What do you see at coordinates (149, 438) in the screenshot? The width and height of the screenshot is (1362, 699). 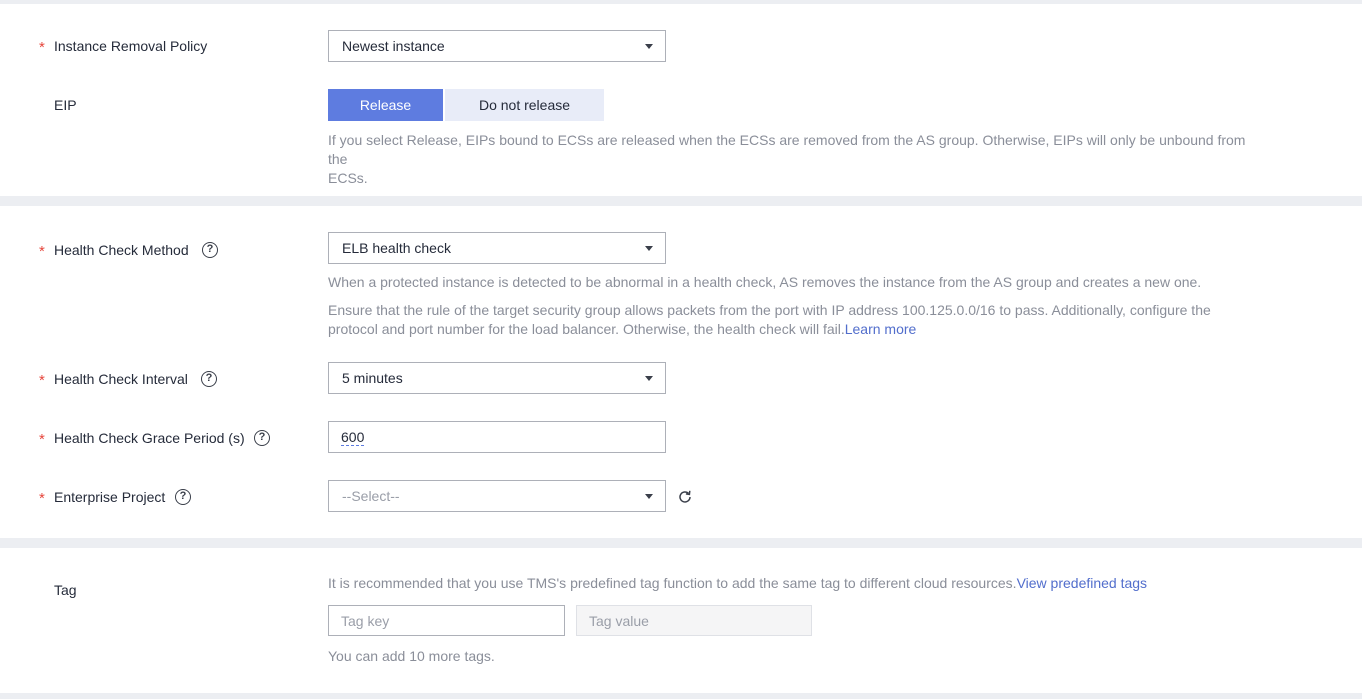 I see `grace-period-label: Health Check Grace Period (s)` at bounding box center [149, 438].